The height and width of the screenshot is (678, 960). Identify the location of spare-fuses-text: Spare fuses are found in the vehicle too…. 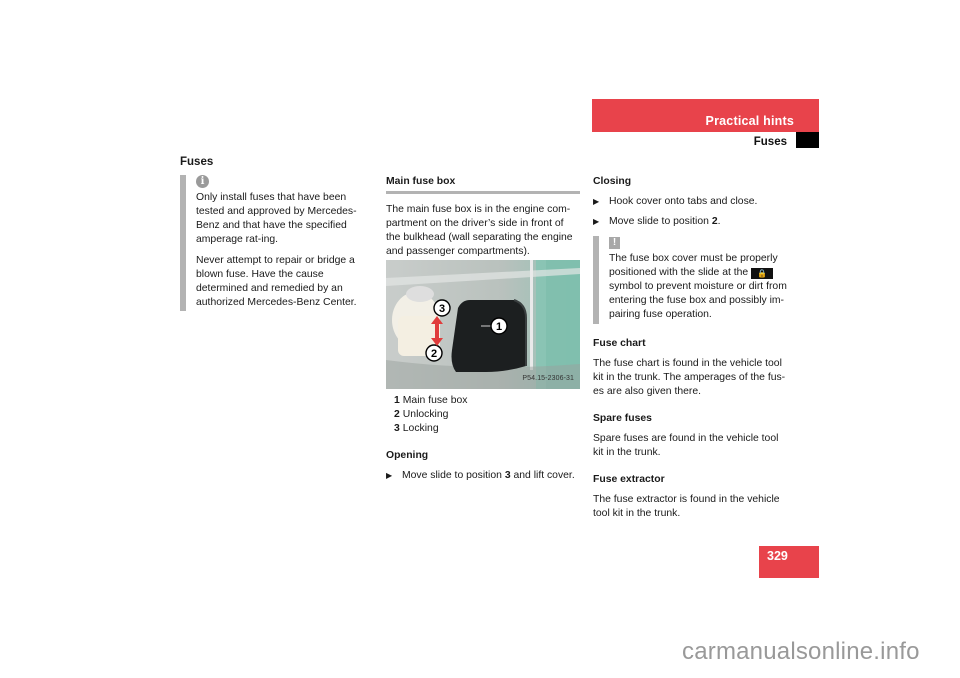
(686, 445).